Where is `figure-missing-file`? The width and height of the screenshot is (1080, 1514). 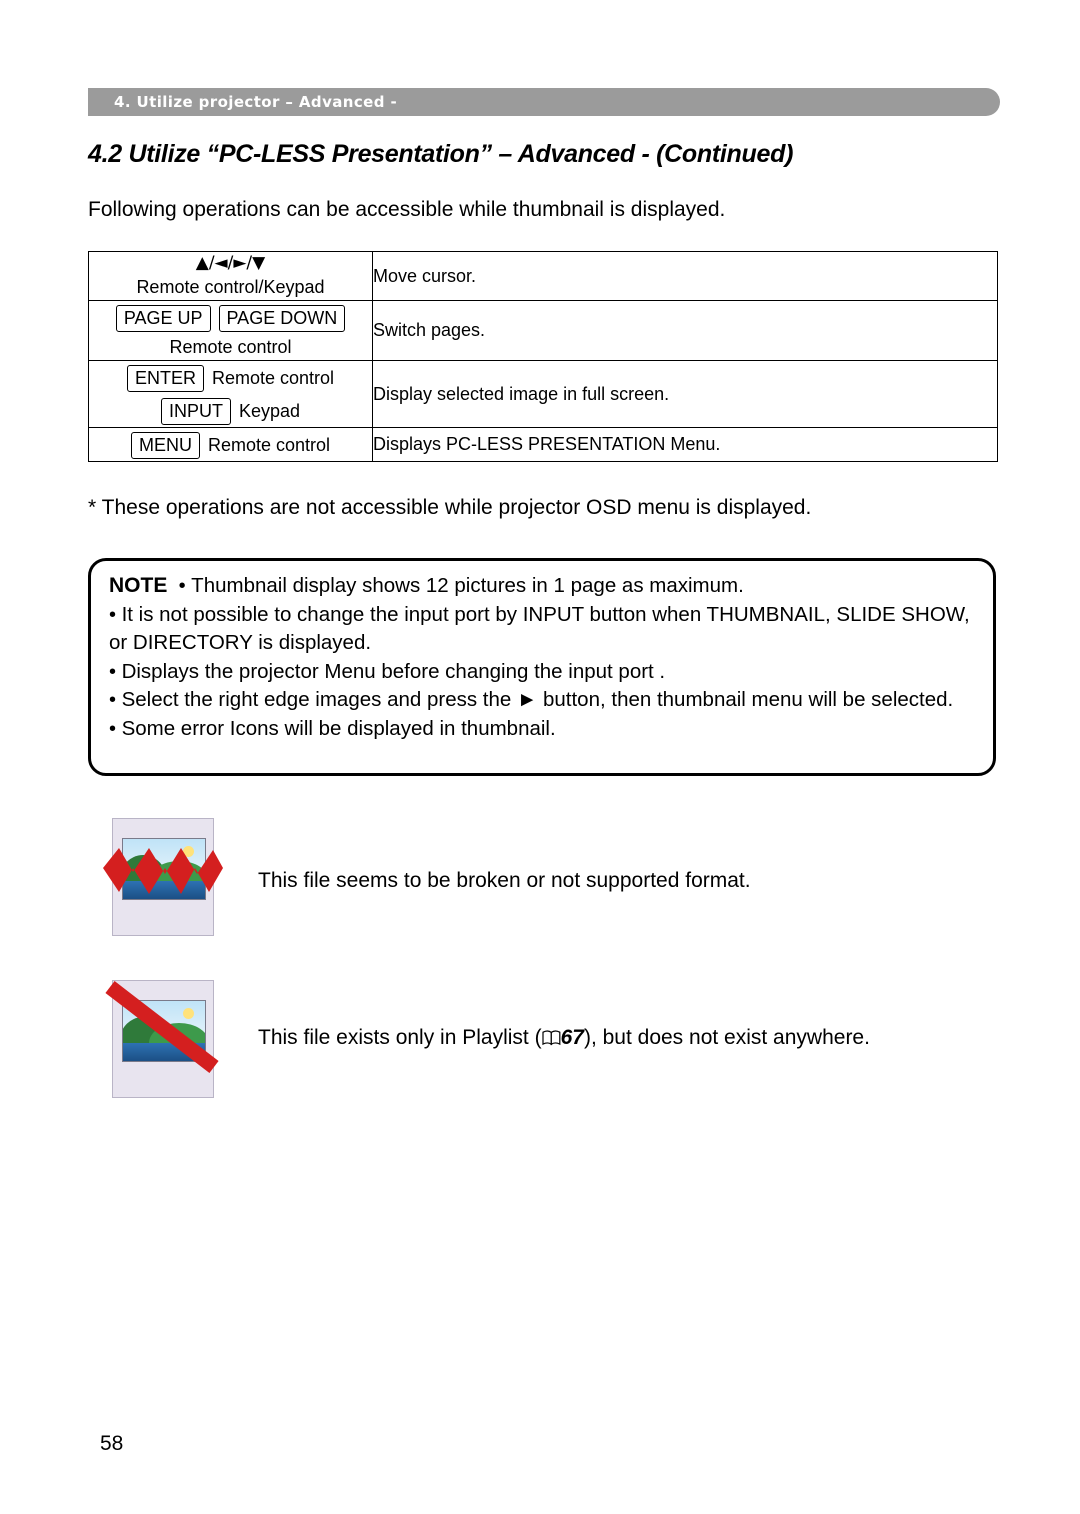 figure-missing-file is located at coordinates (163, 1044).